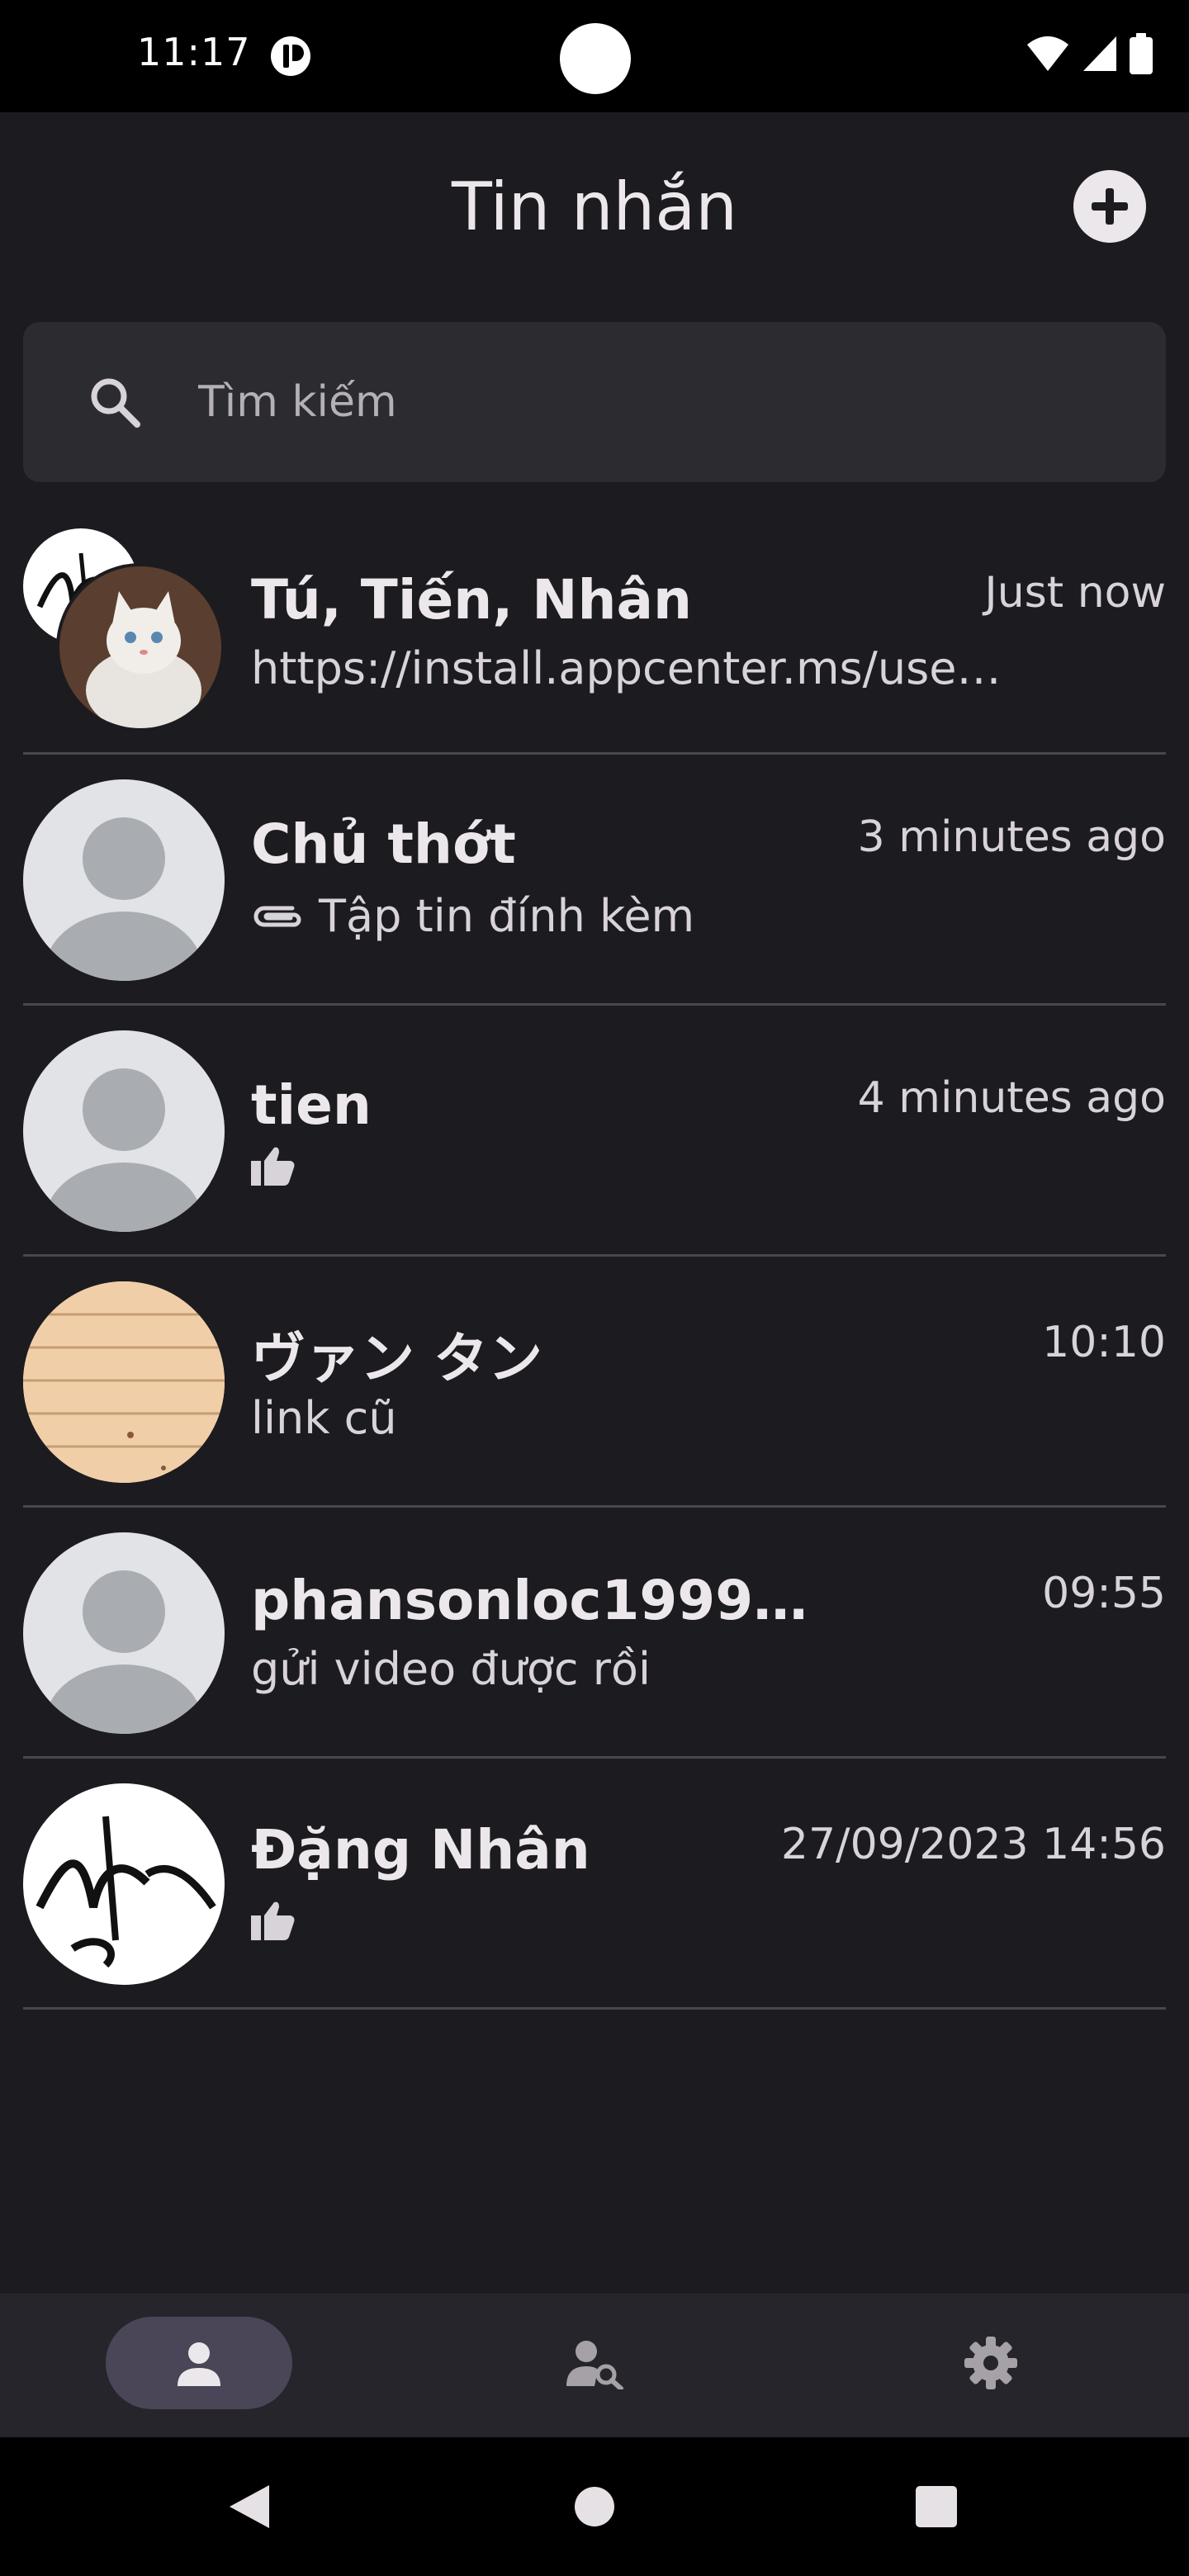 The image size is (1189, 2576). I want to click on calligraphy-avatar, so click(124, 1884).